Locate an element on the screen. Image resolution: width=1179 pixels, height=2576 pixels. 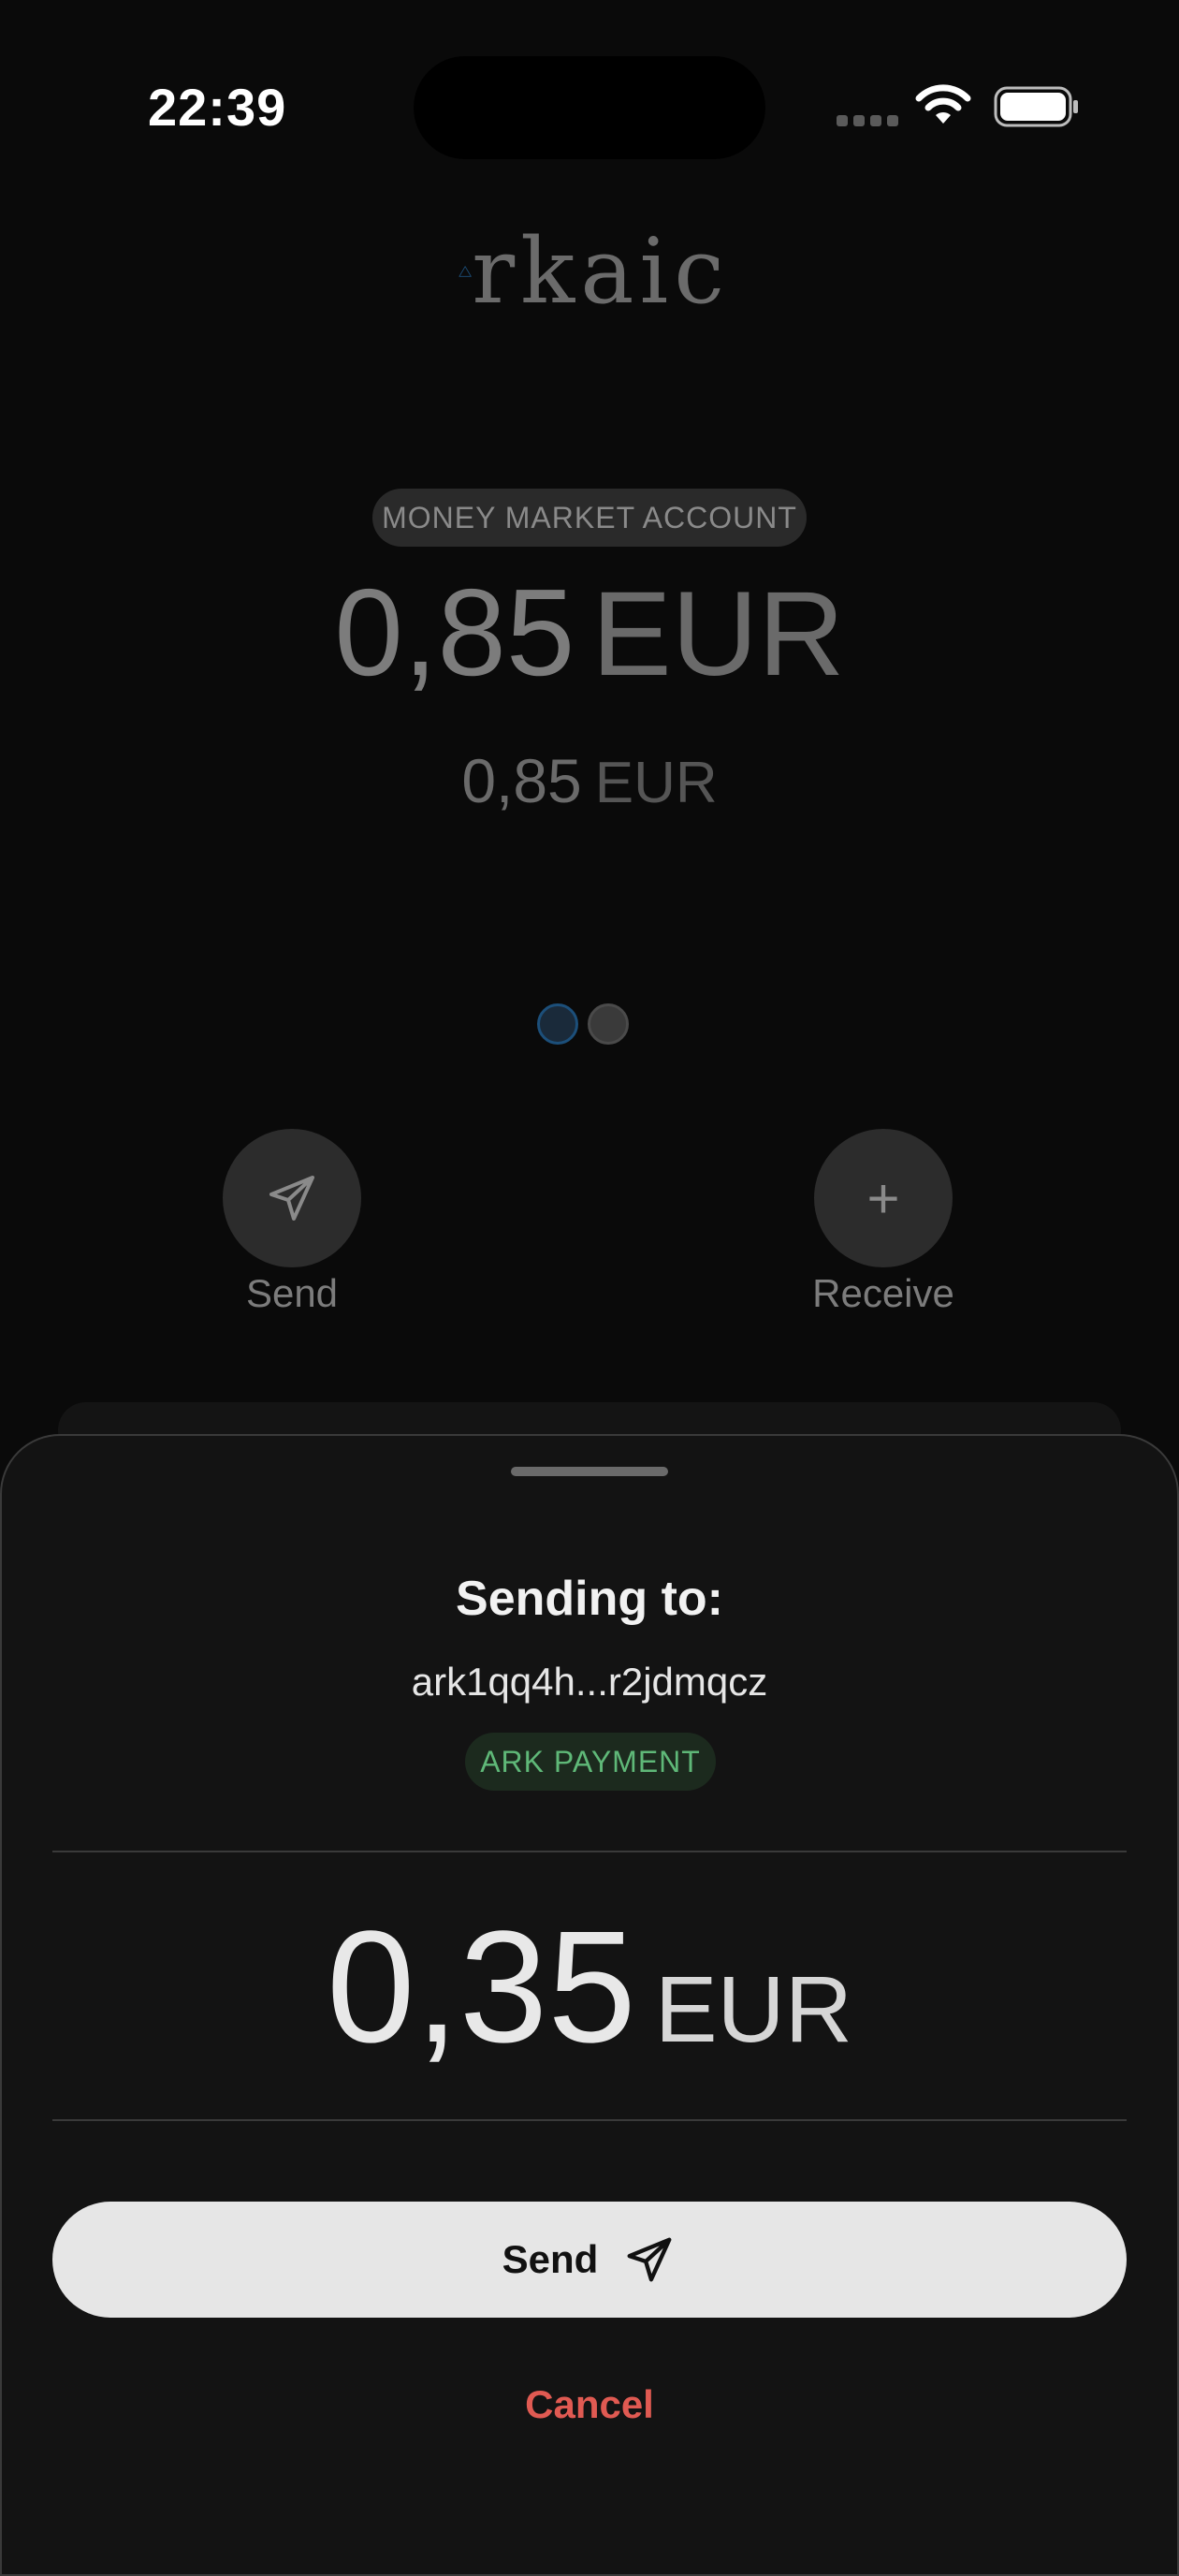
plus-icon: + is located at coordinates (883, 1198).